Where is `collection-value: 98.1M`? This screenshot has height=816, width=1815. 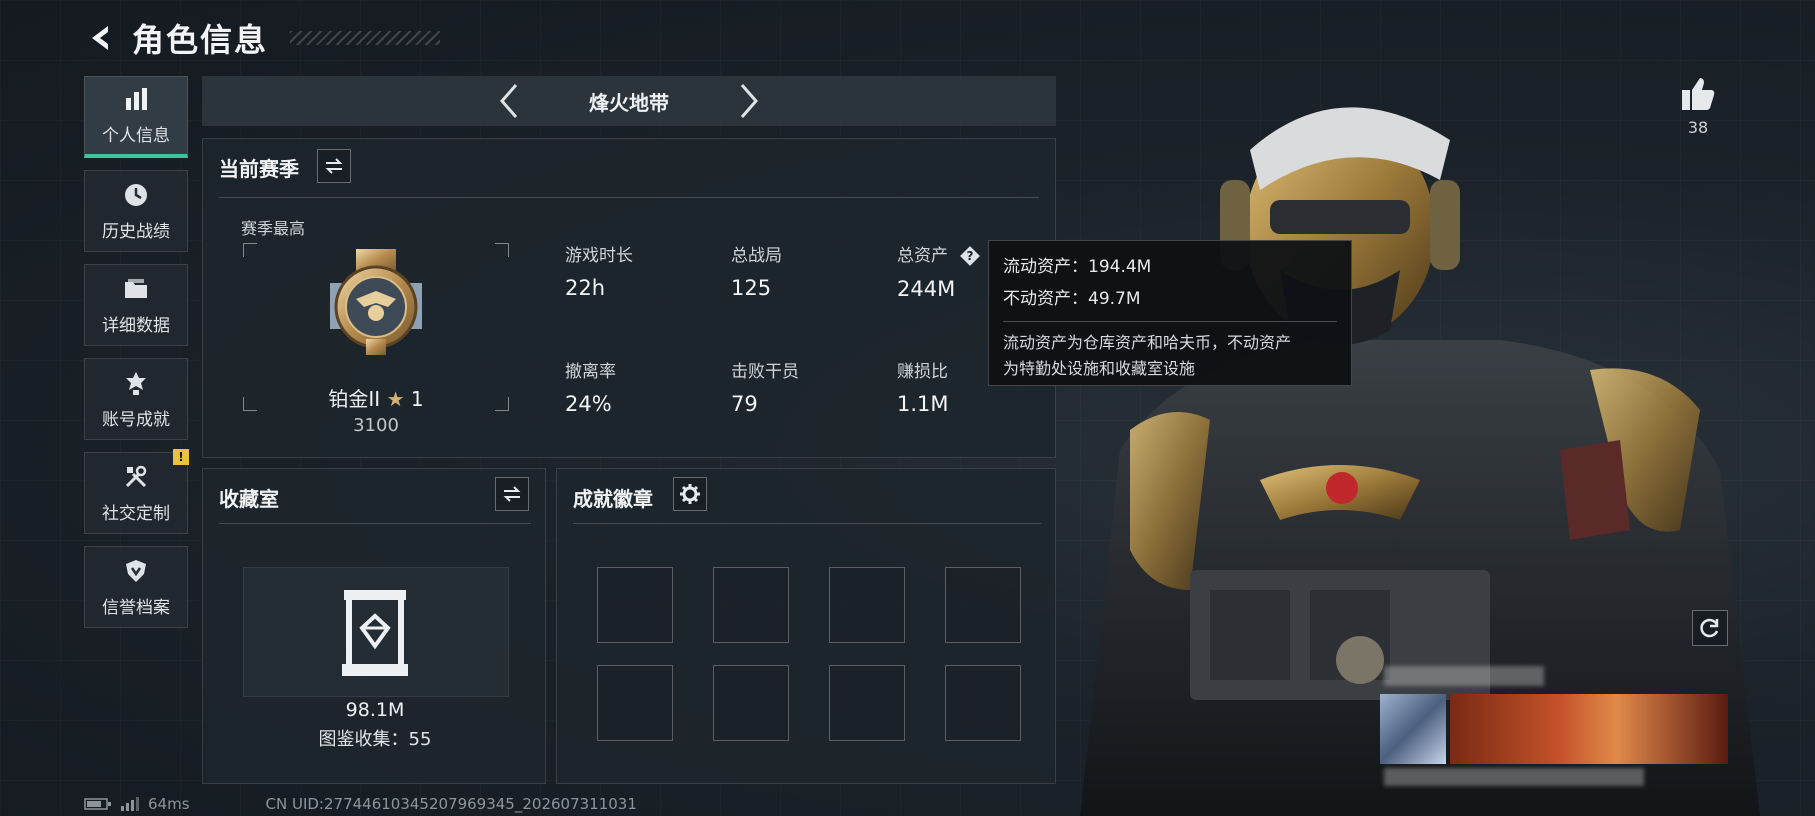 collection-value: 98.1M is located at coordinates (375, 710).